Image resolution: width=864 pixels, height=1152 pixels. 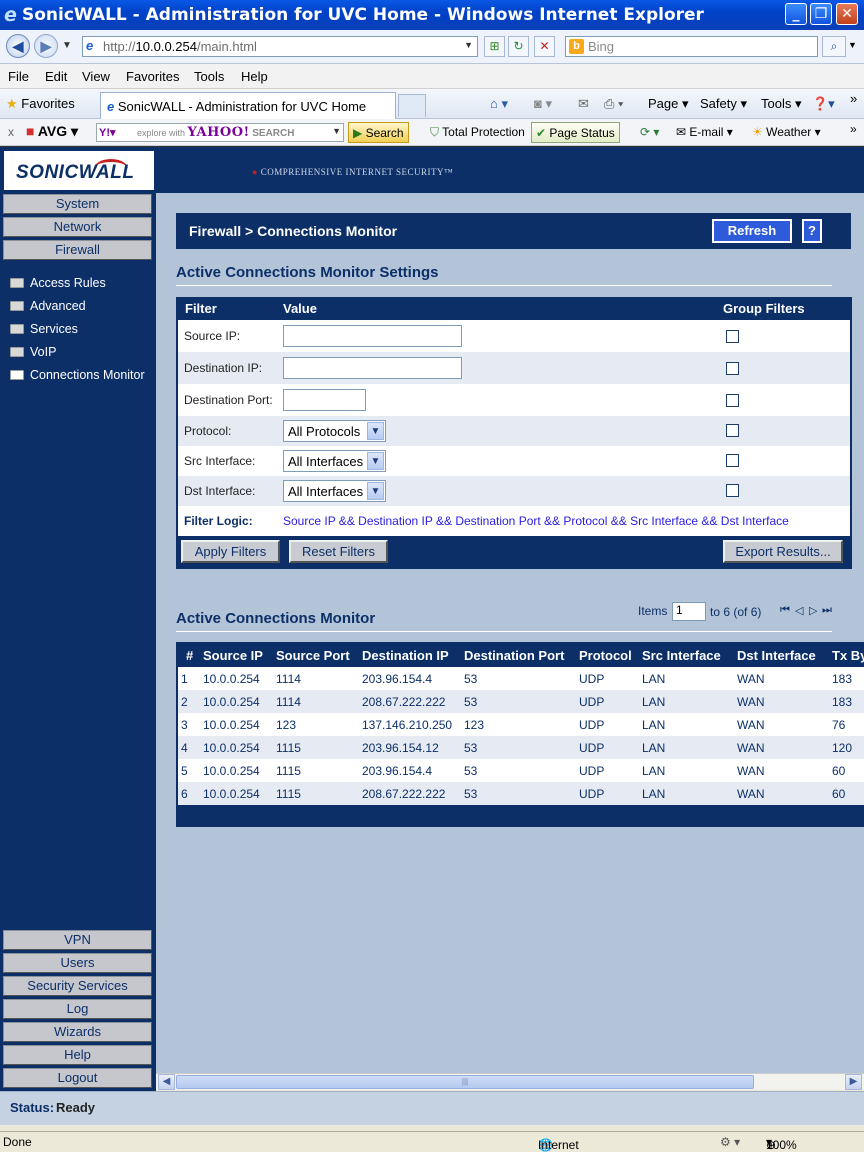 What do you see at coordinates (280, 46) in the screenshot?
I see `address-input: e http://10.0.0.254/main.html ▼` at bounding box center [280, 46].